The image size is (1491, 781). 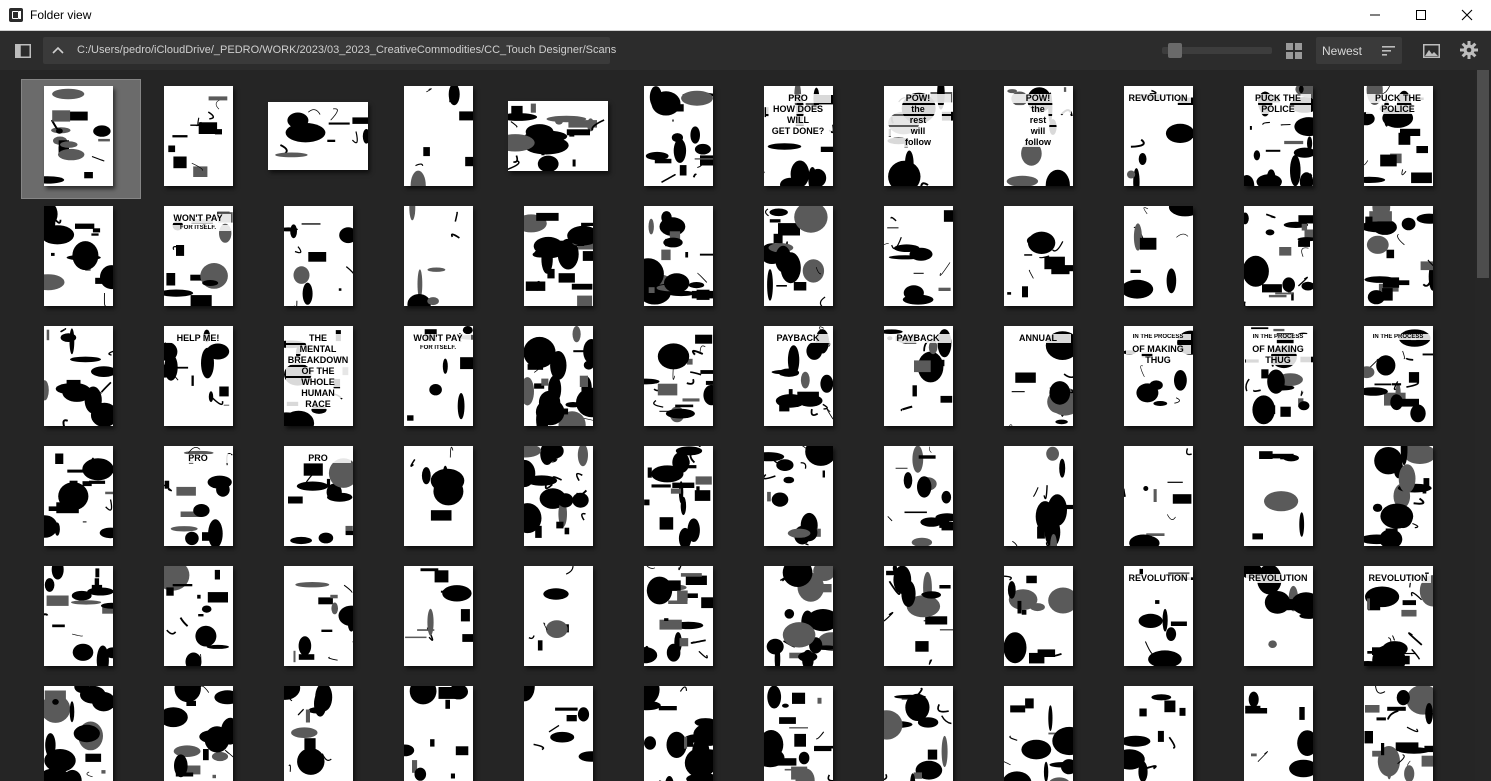 What do you see at coordinates (1158, 337) in the screenshot?
I see `thumbnail-caption: IN THE PROCESS` at bounding box center [1158, 337].